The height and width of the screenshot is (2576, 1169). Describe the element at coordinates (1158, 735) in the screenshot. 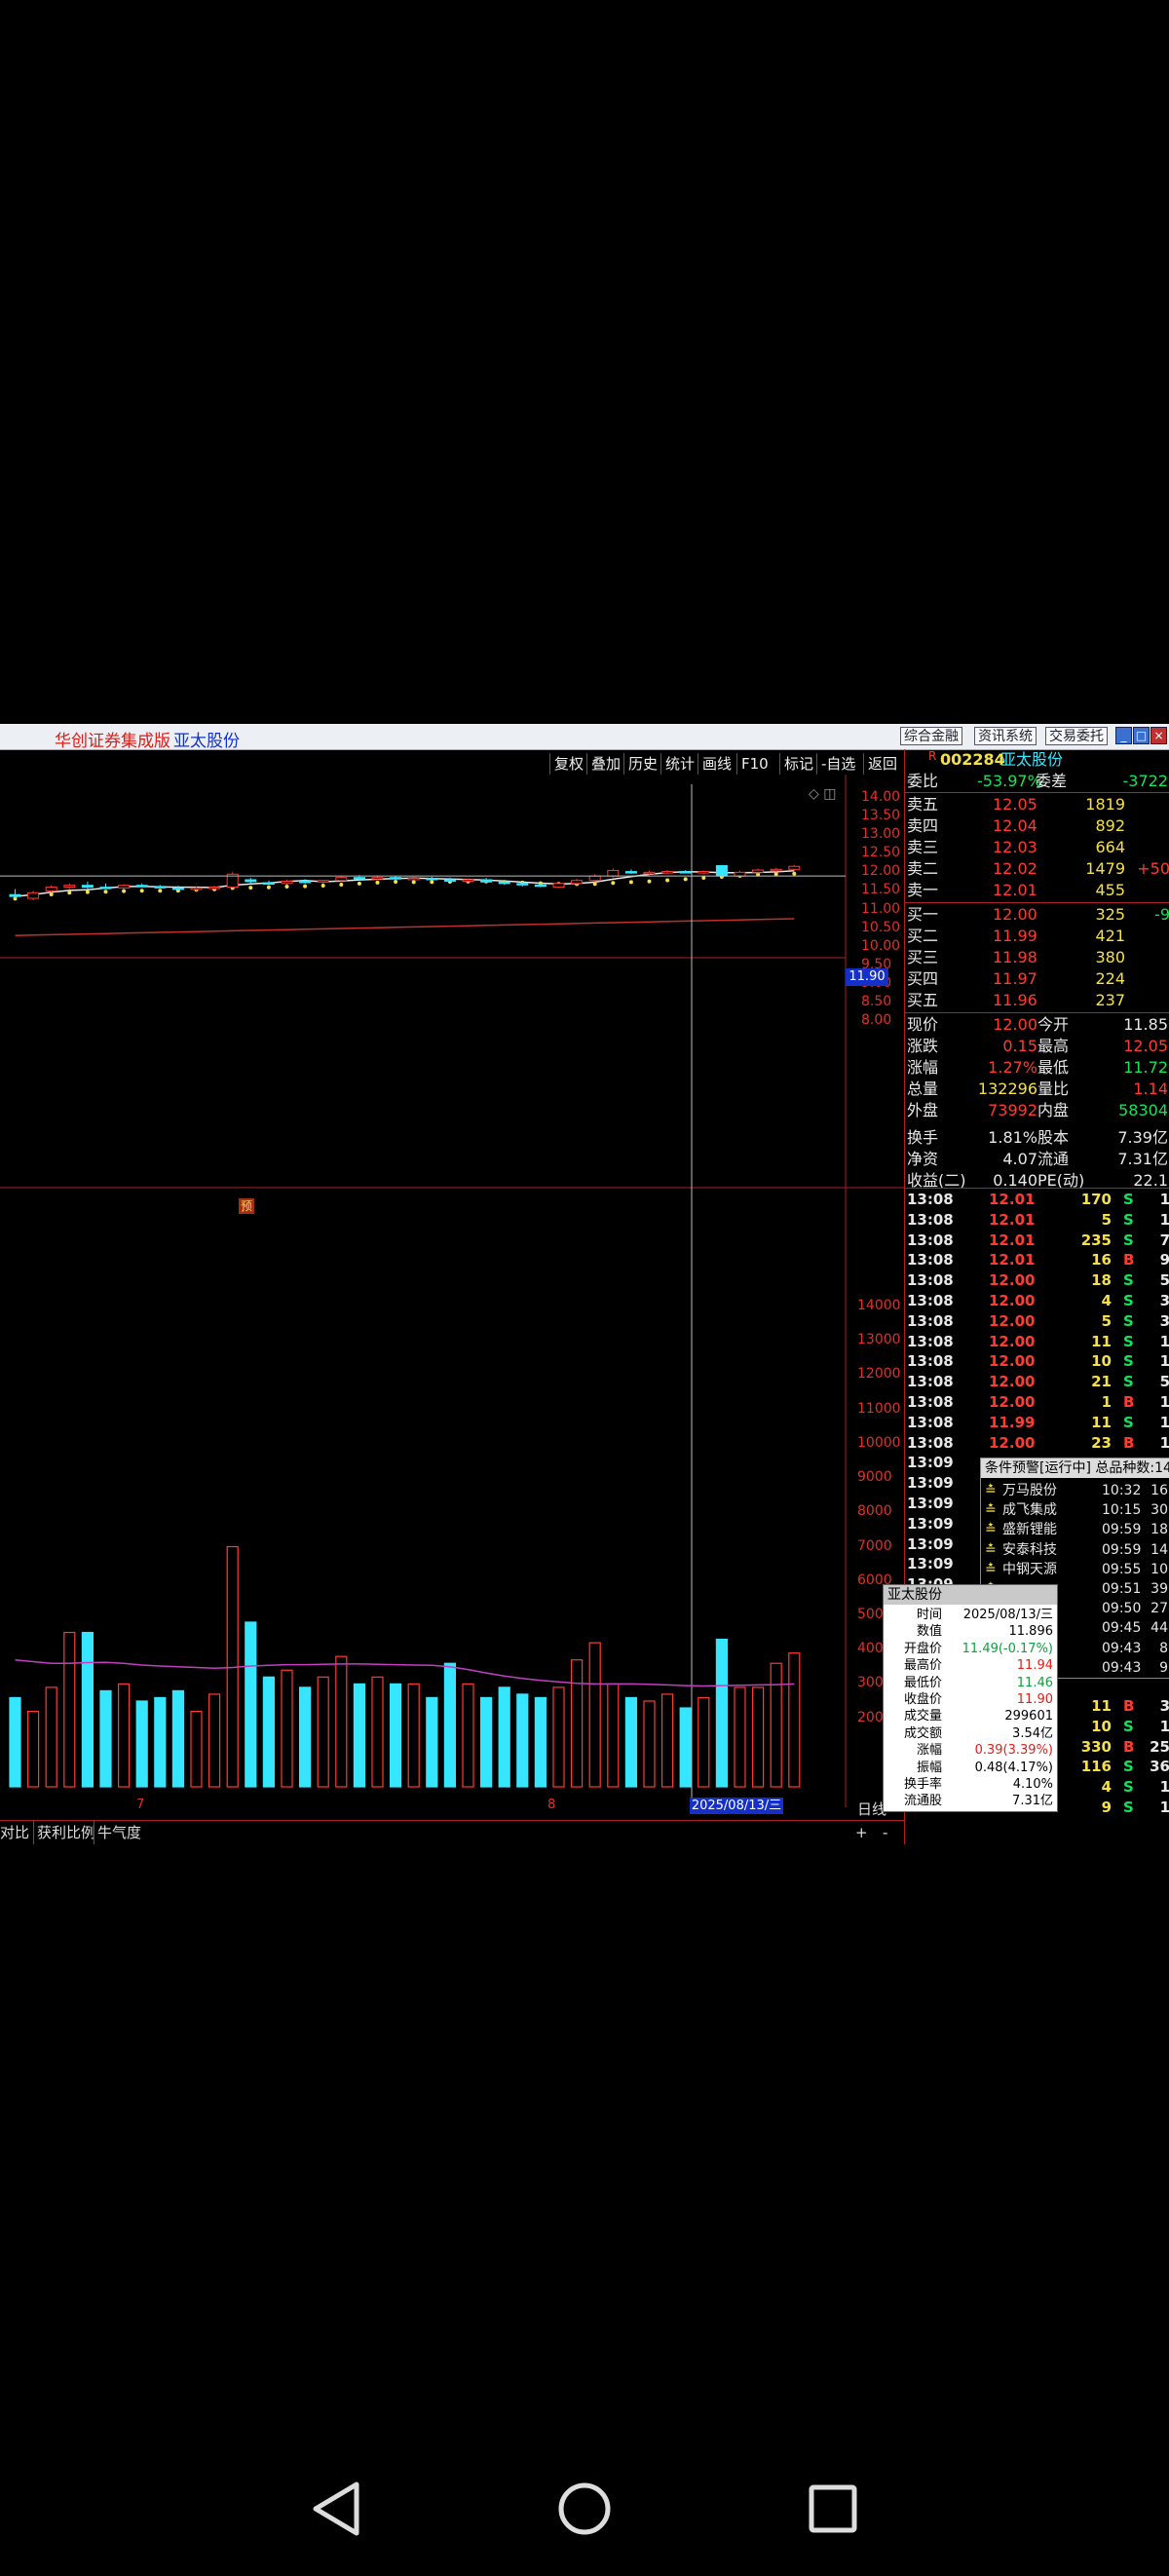

I see `close-icon: ×` at that location.